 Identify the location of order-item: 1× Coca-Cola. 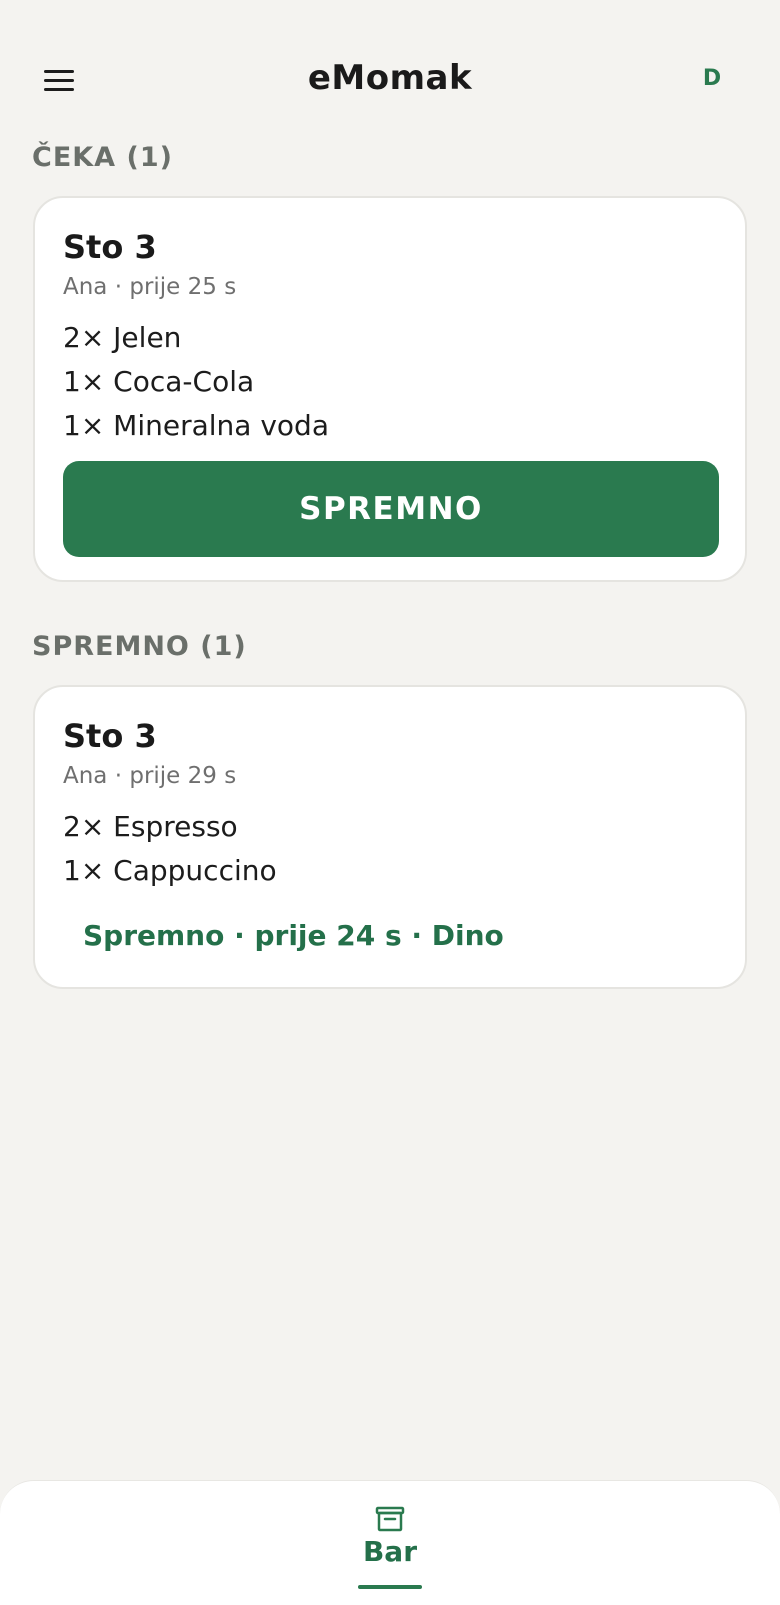
(159, 381).